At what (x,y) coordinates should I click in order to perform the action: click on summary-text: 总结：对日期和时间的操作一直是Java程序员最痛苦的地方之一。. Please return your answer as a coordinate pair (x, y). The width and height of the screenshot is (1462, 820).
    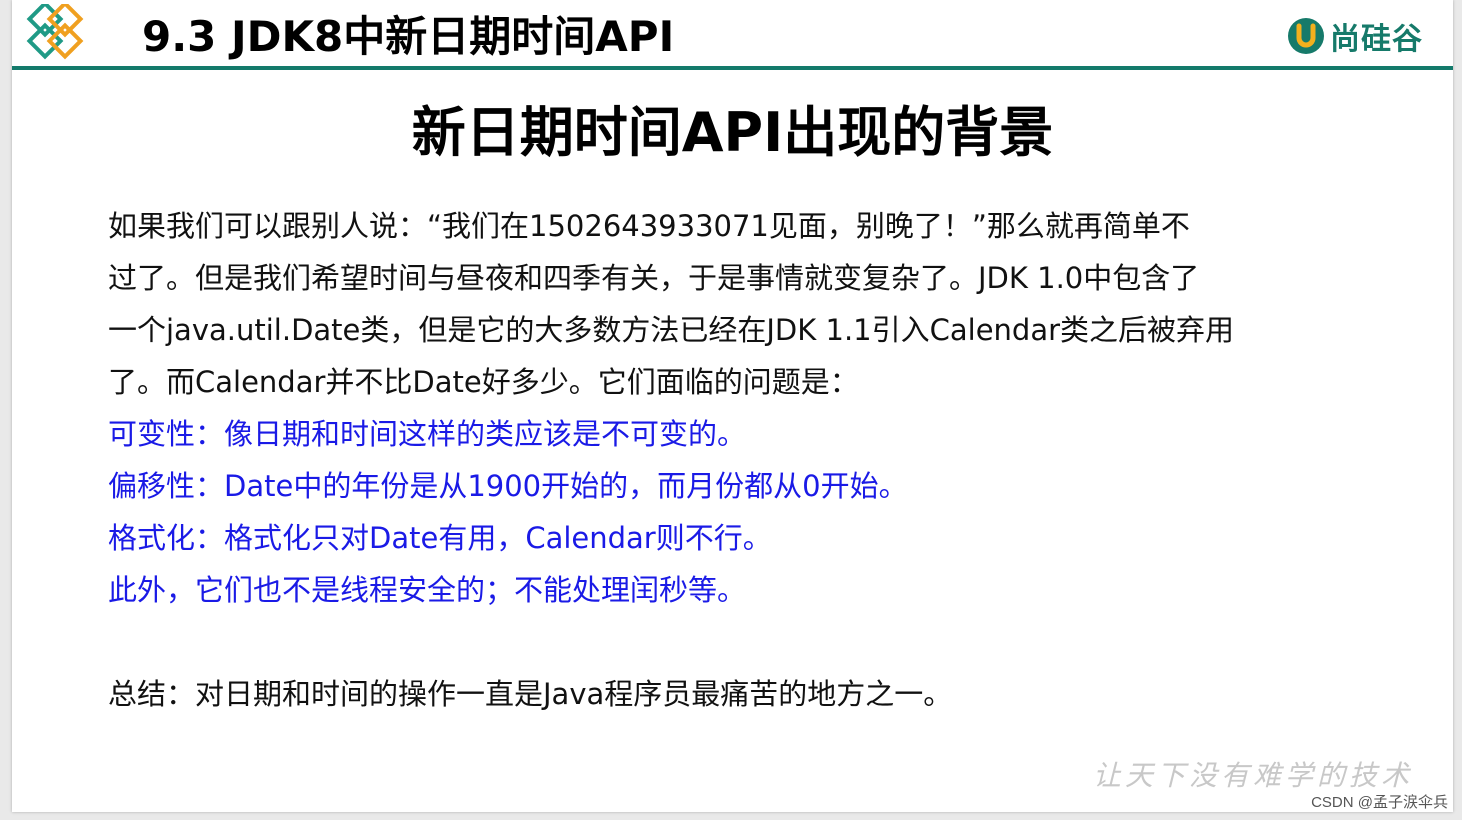
    Looking at the image, I should click on (530, 694).